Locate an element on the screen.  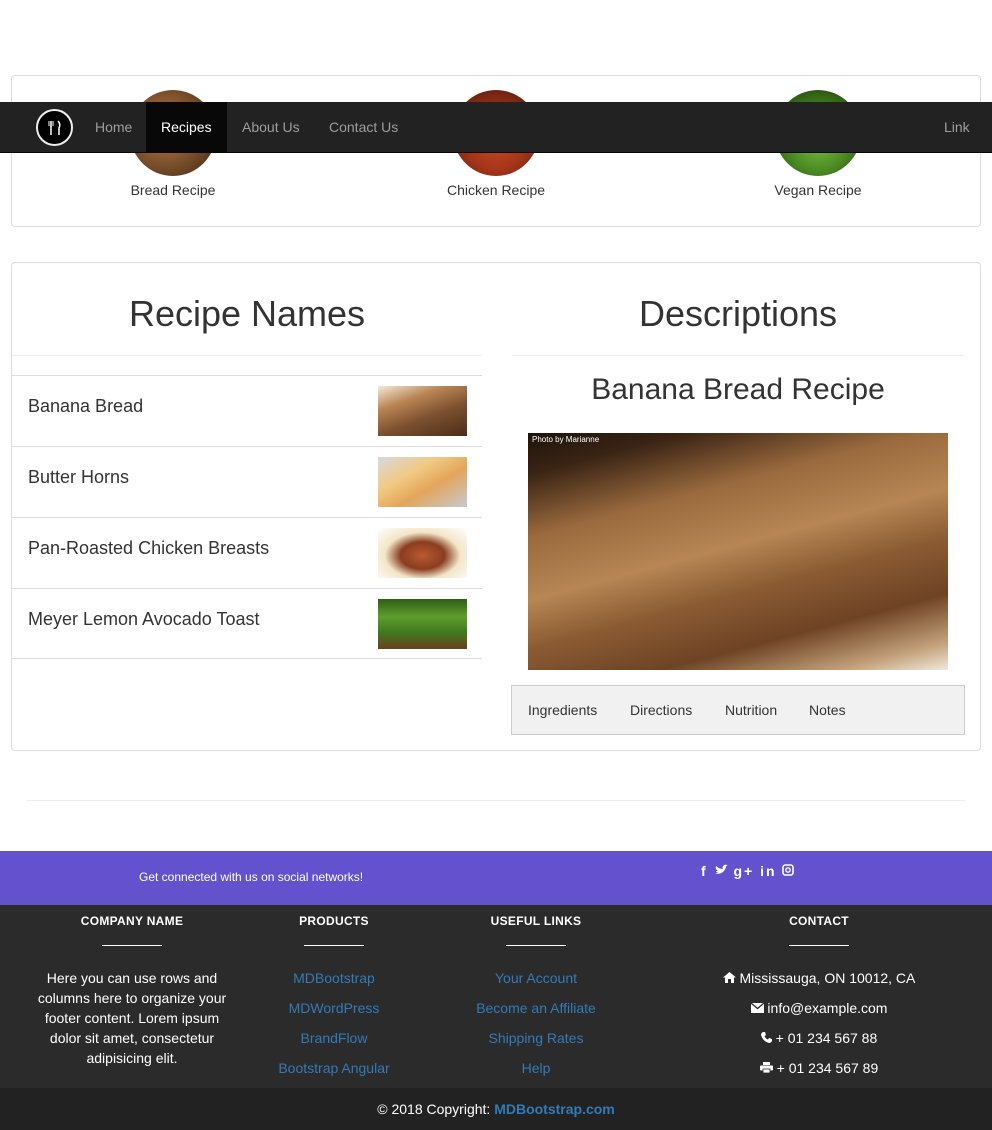
utensils-icon is located at coordinates (54, 127).